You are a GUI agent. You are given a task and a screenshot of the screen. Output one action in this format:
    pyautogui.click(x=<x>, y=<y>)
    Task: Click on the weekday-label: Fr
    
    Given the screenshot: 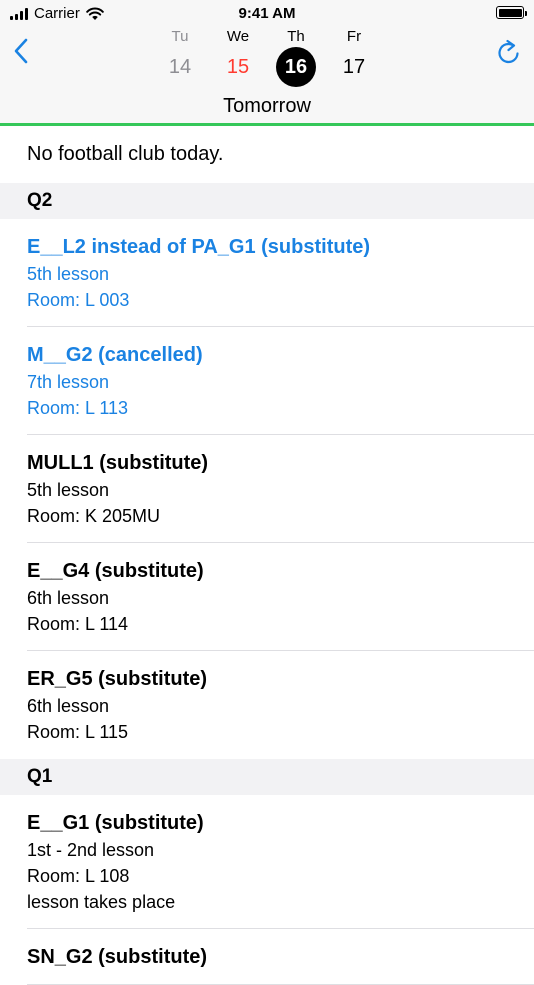 What is the action you would take?
    pyautogui.click(x=354, y=36)
    